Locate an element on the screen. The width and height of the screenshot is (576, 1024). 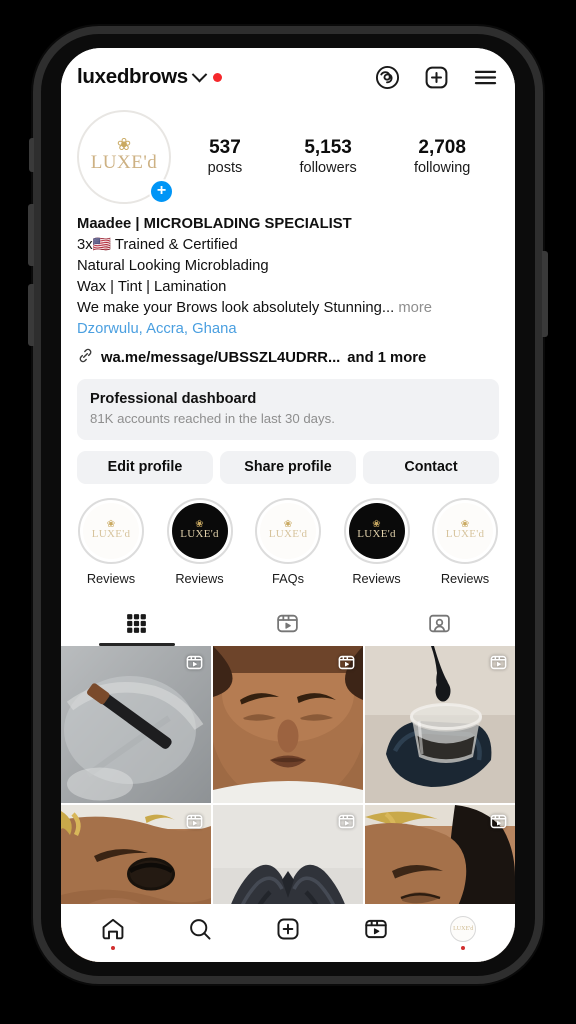
stat-followers: 5,153 followers is located at coordinates (328, 157).